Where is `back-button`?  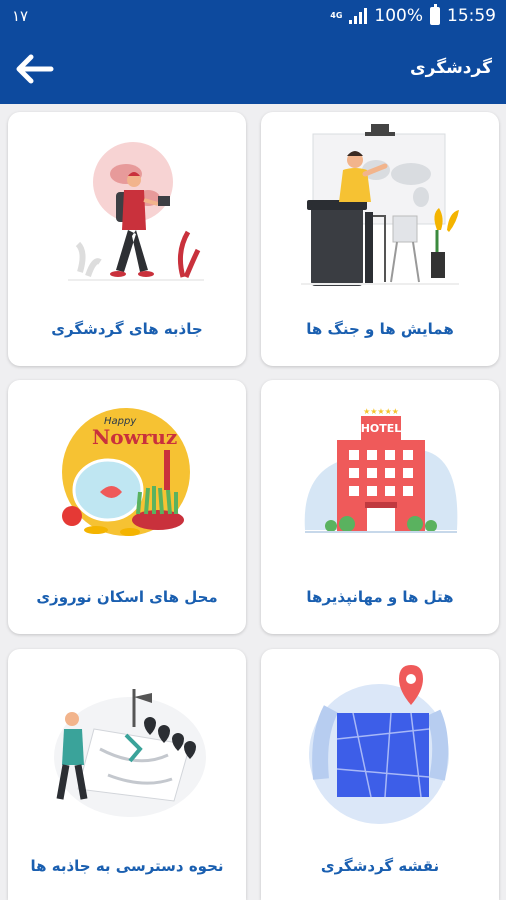 back-button is located at coordinates (35, 69).